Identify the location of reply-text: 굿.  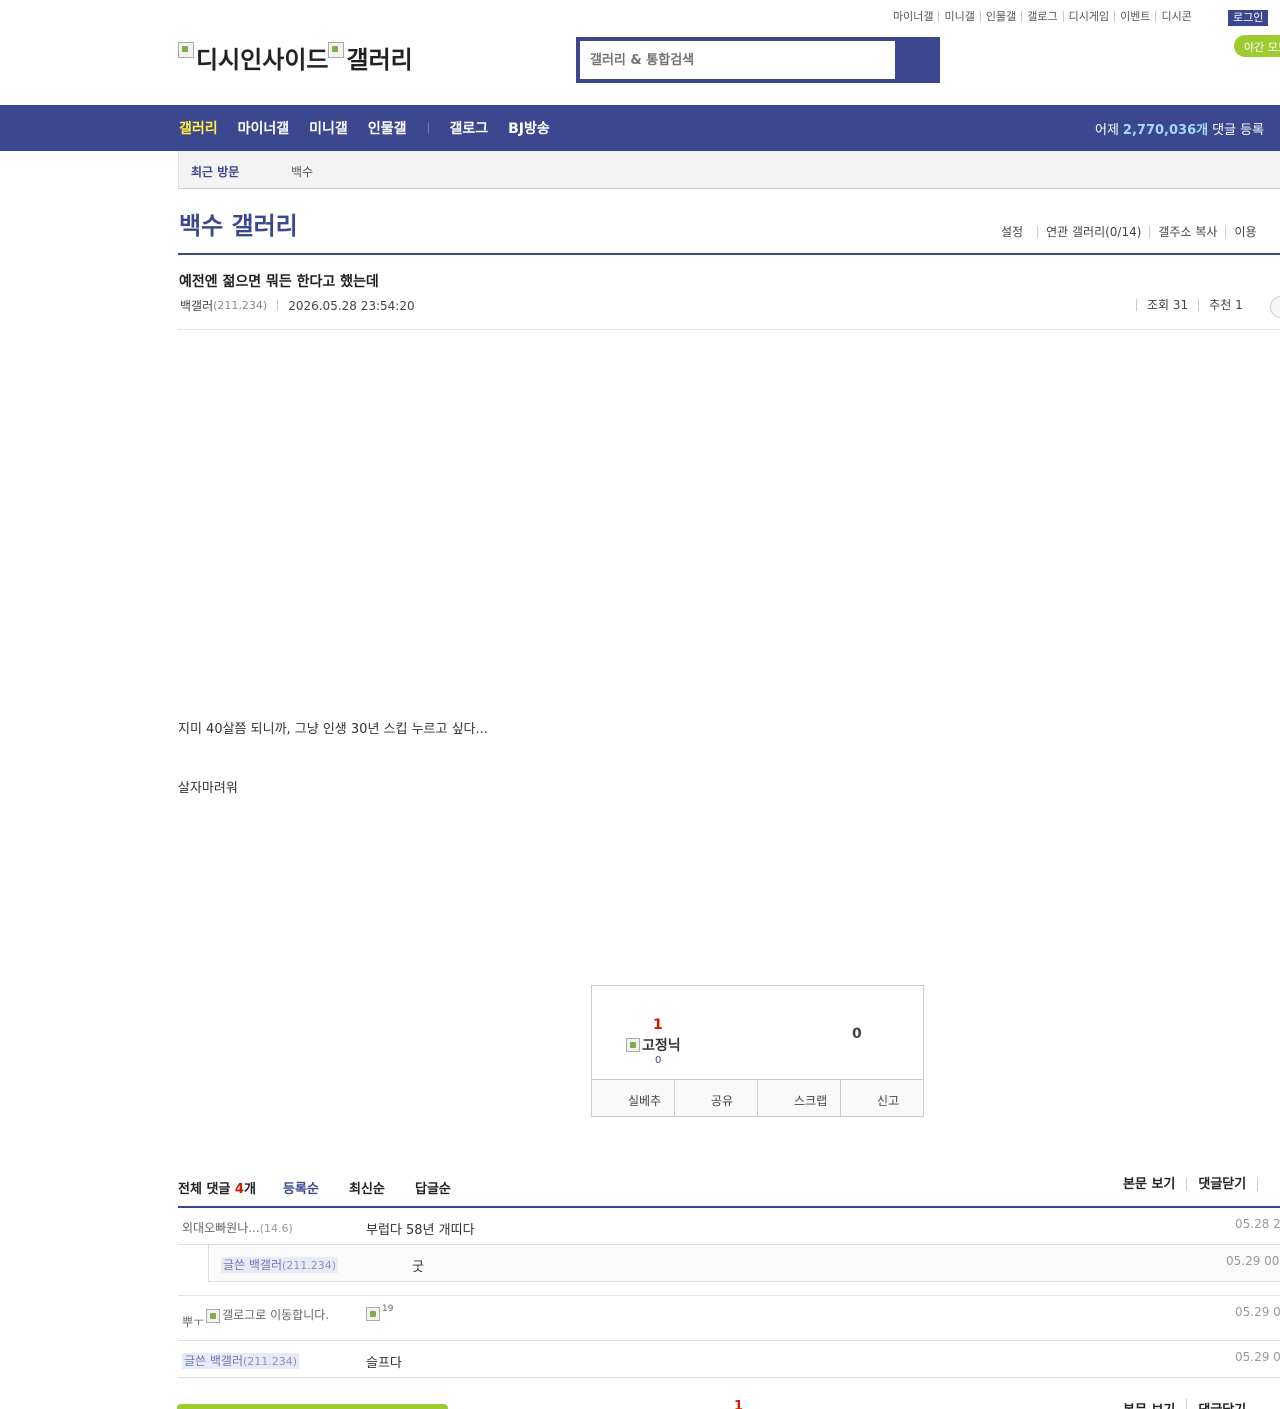
(418, 1267).